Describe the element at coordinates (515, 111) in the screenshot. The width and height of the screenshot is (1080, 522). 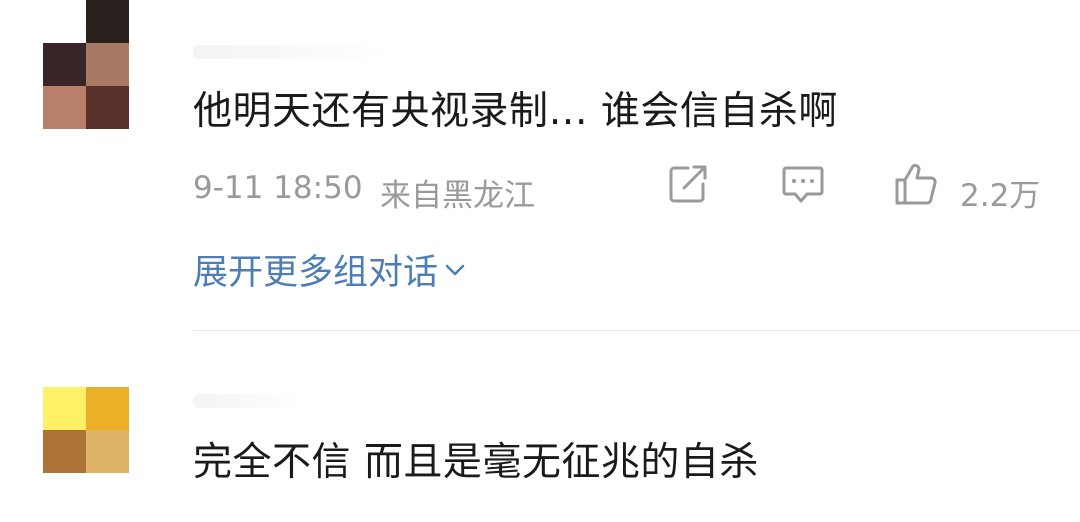
I see `comment-text: 他明天还有央视录制‥. 谁会信自杀啊` at that location.